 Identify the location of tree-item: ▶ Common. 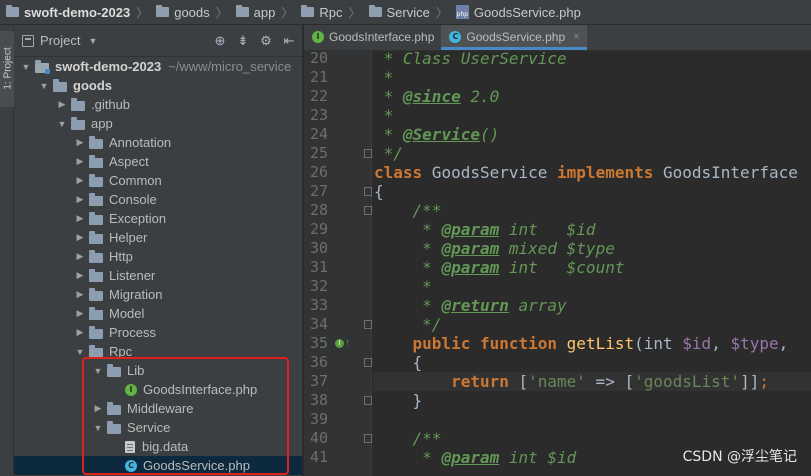
(158, 180).